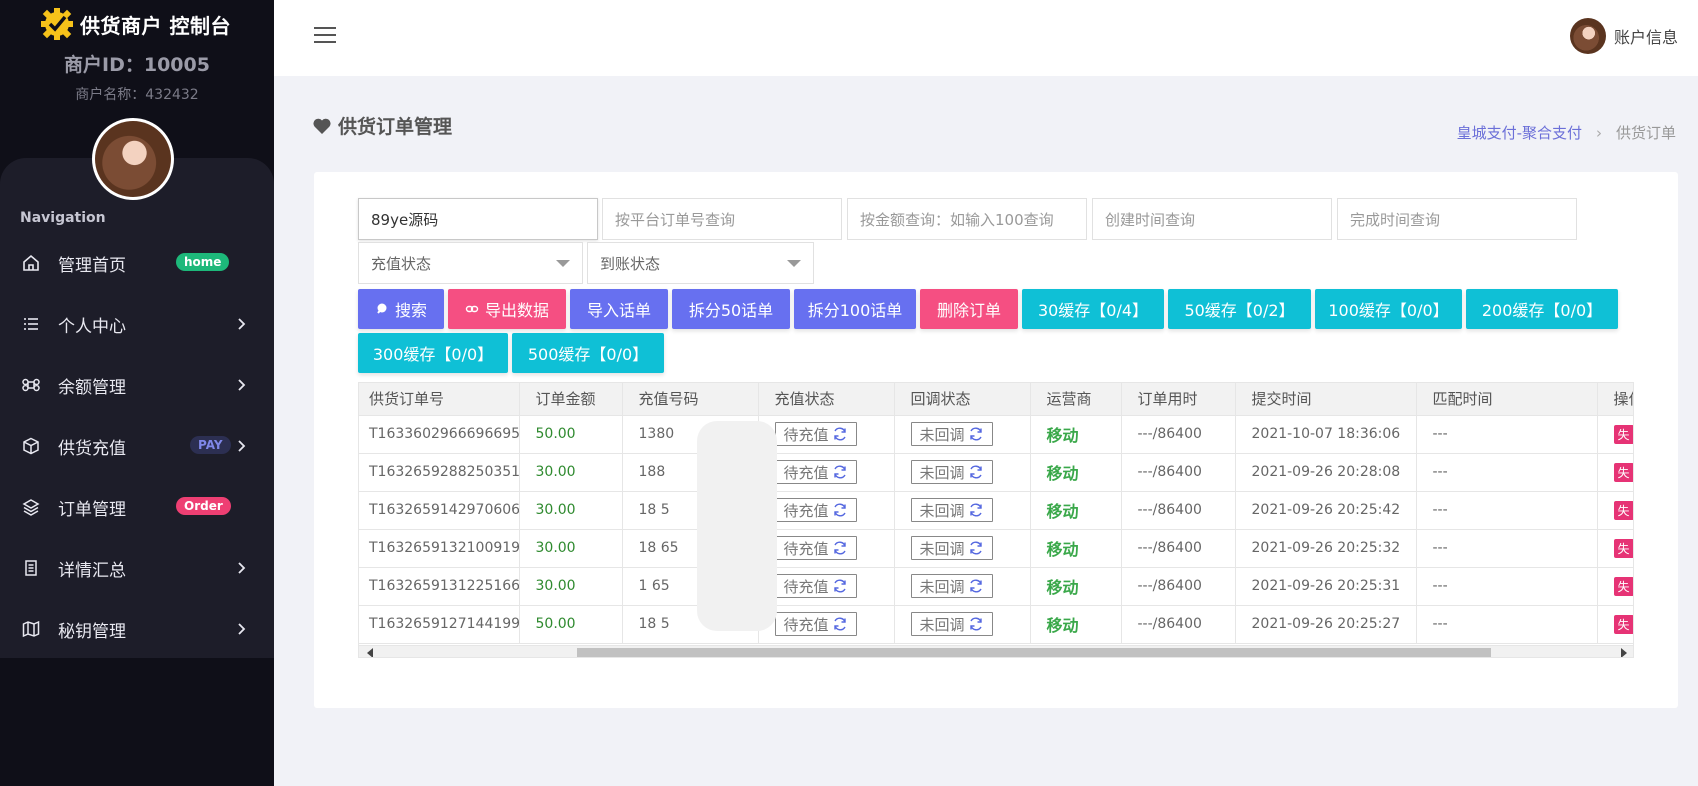 The image size is (1698, 786). I want to click on avatar, so click(133, 159).